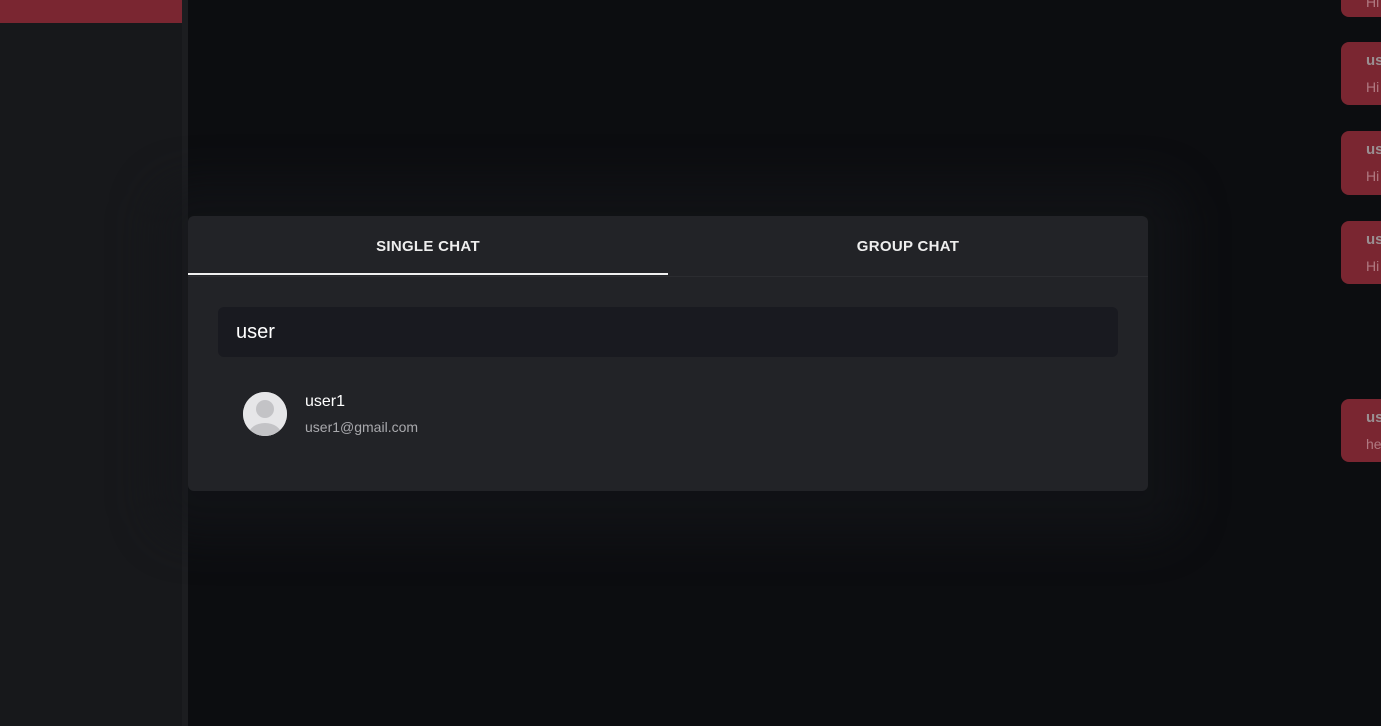 The image size is (1381, 726). What do you see at coordinates (1361, 8) in the screenshot?
I see `message-bubble: Hi` at bounding box center [1361, 8].